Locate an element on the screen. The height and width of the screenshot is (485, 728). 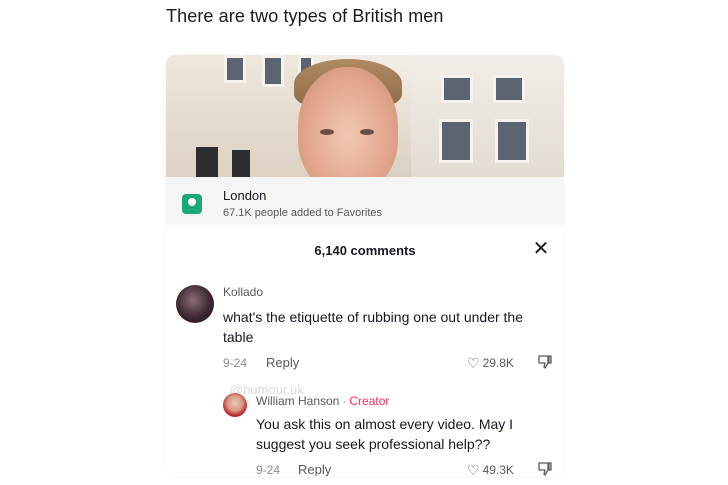
location-bar: London 67.1K people added to Favorites is located at coordinates (365, 201).